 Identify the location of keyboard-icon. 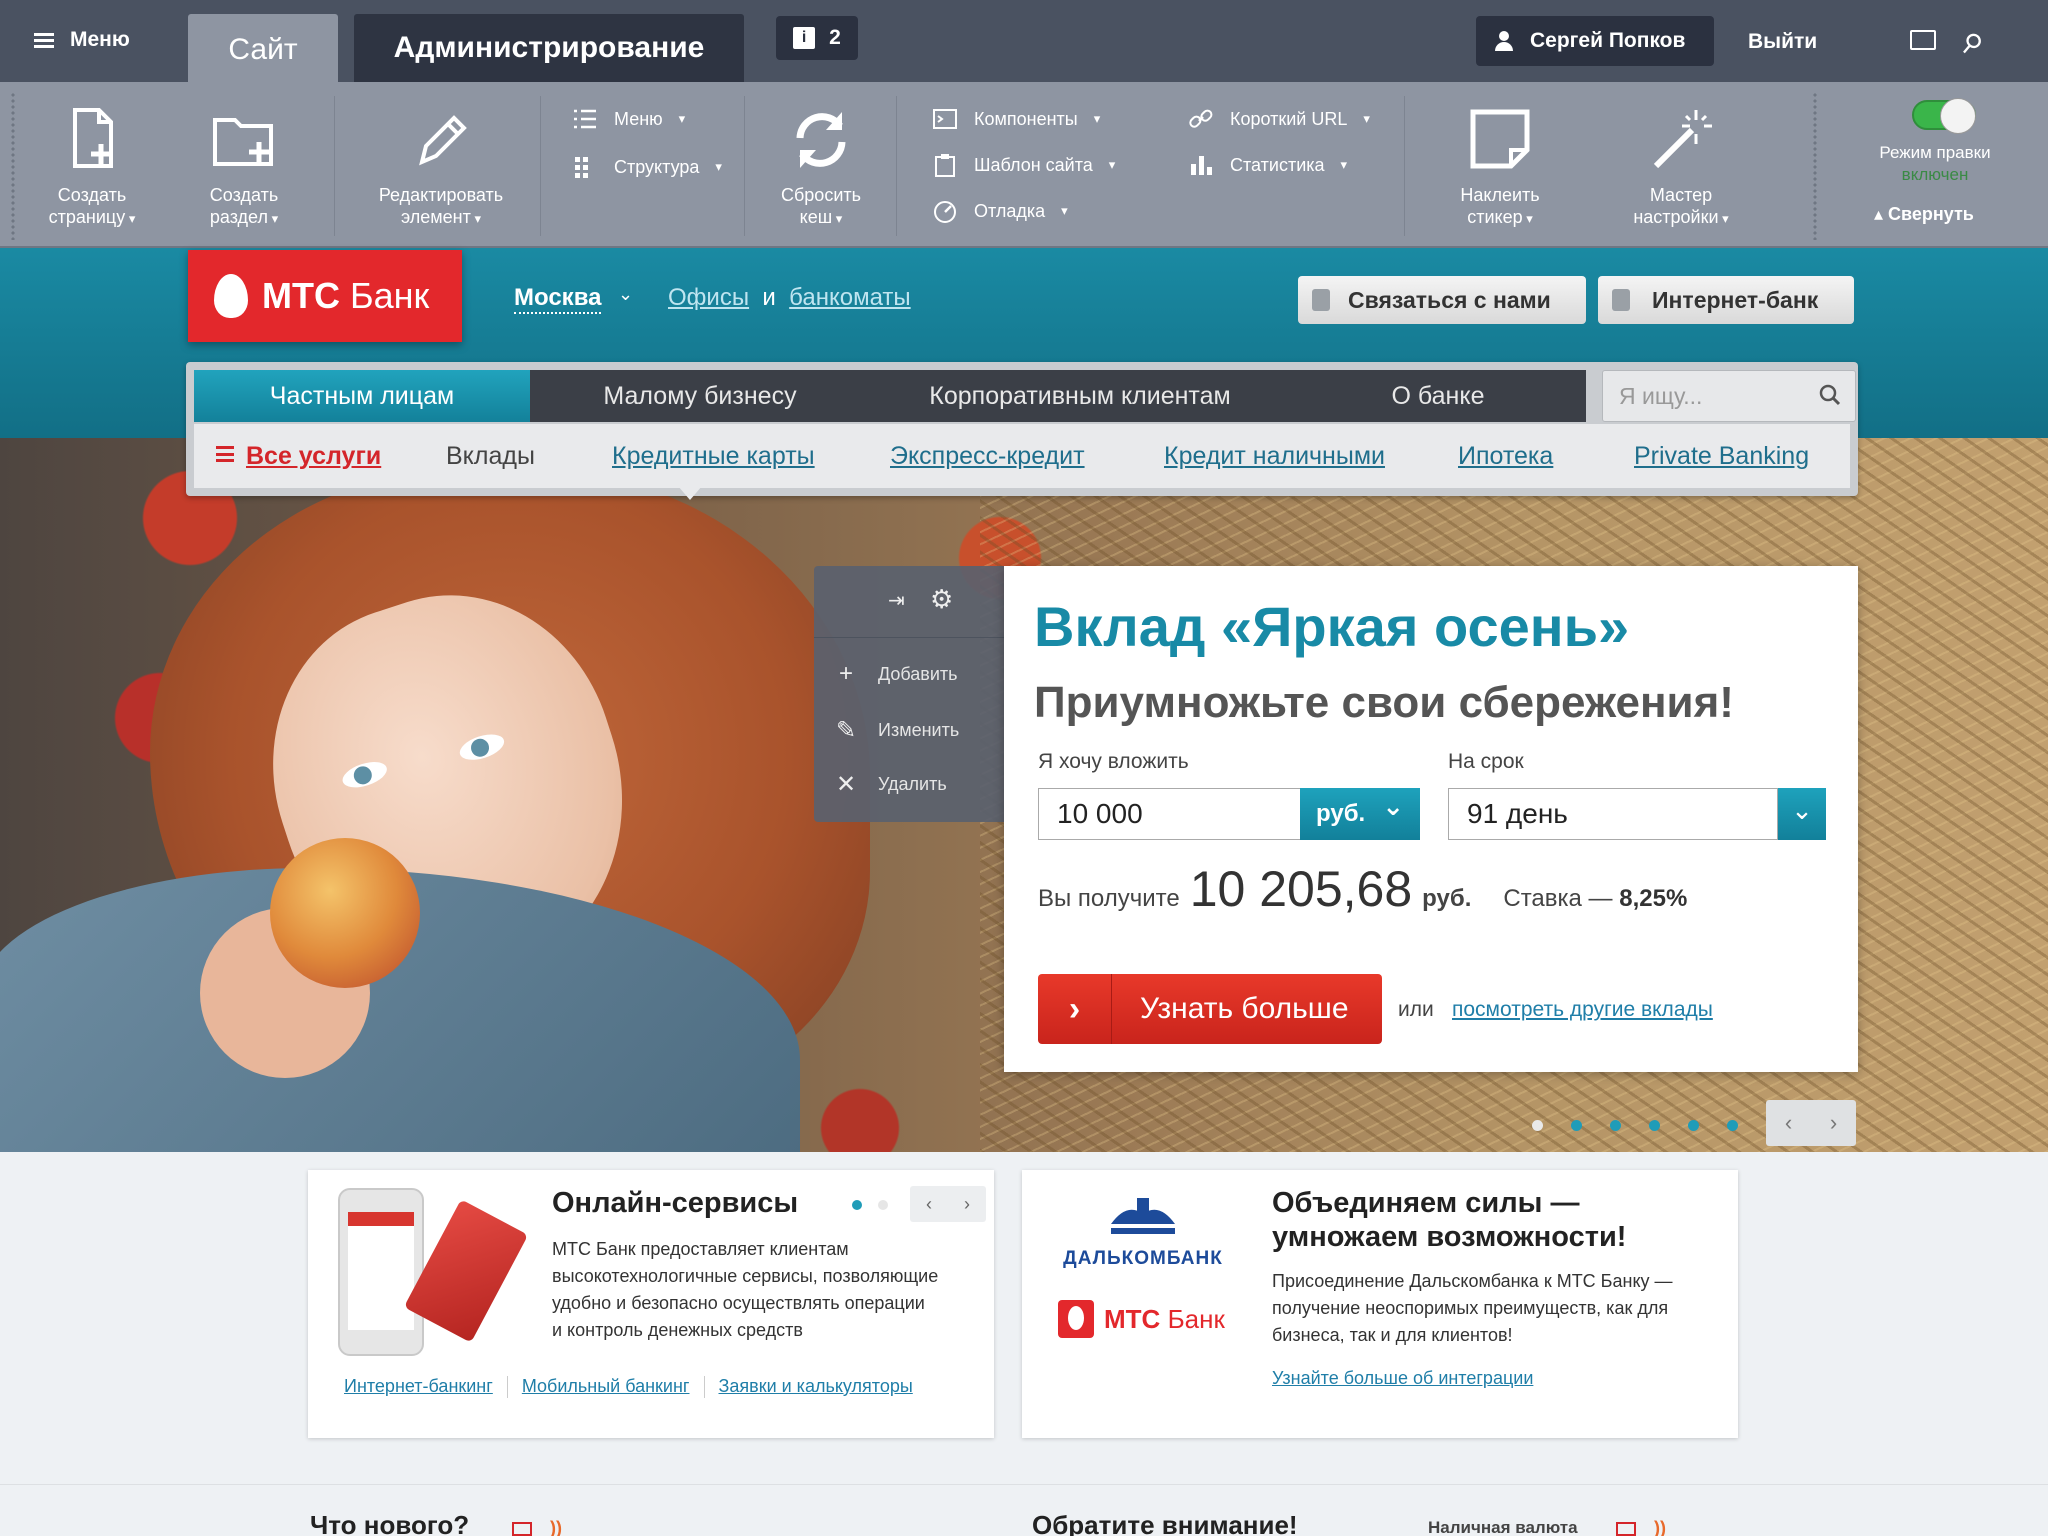
(1923, 40).